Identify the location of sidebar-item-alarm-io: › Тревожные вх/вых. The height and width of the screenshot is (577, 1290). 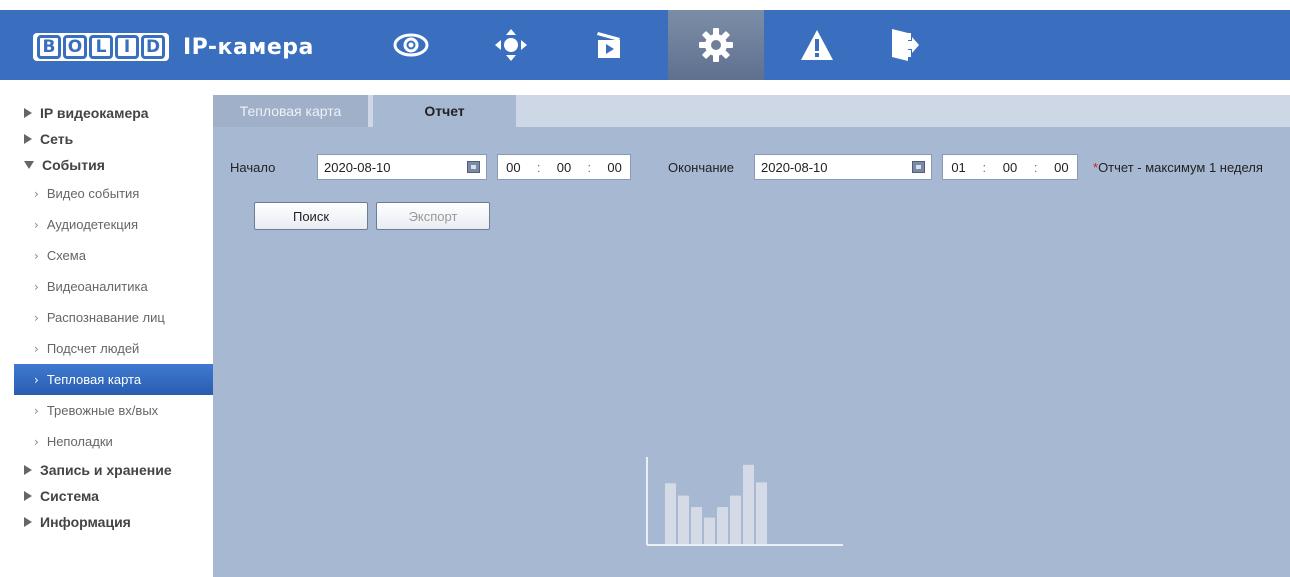
(109, 410).